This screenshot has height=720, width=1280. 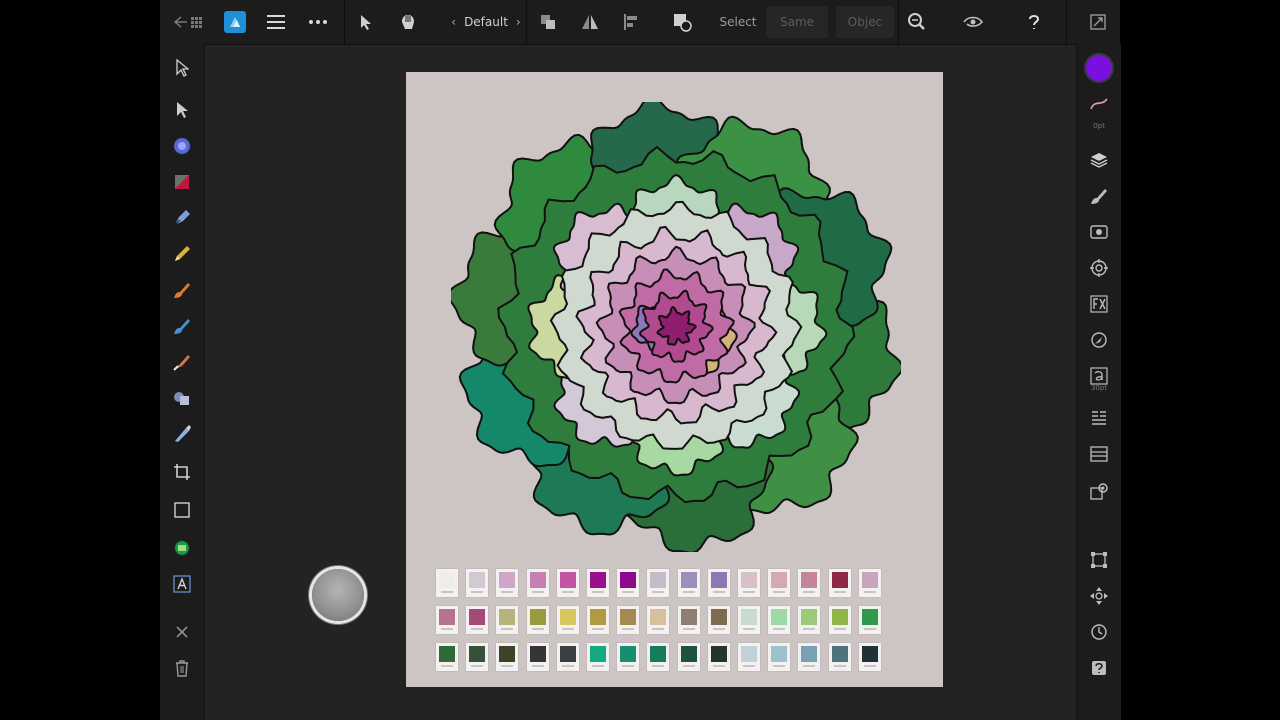 I want to click on character-icon, so click(x=1099, y=418).